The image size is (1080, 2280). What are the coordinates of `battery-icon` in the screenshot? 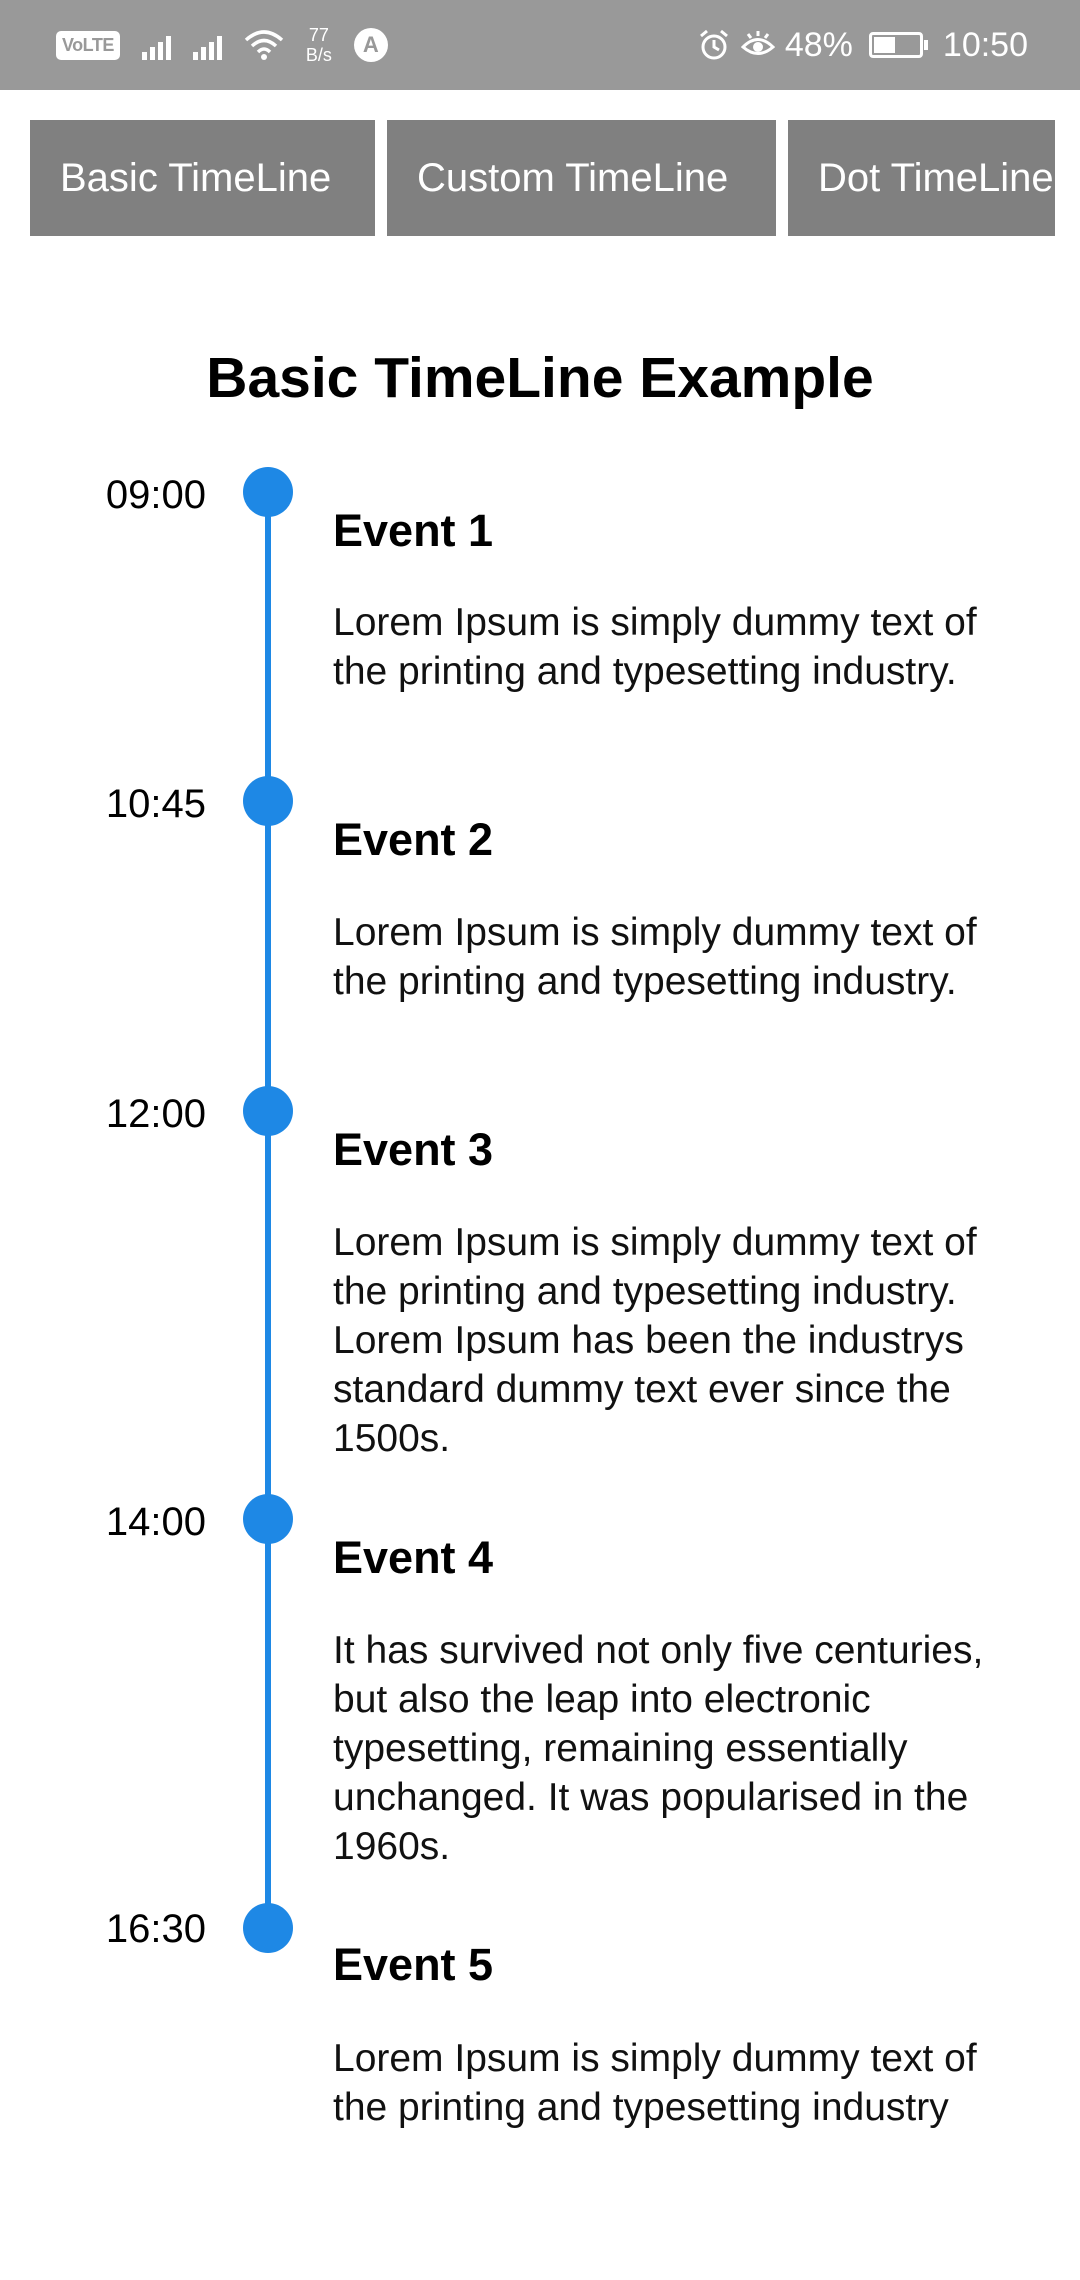 It's located at (898, 45).